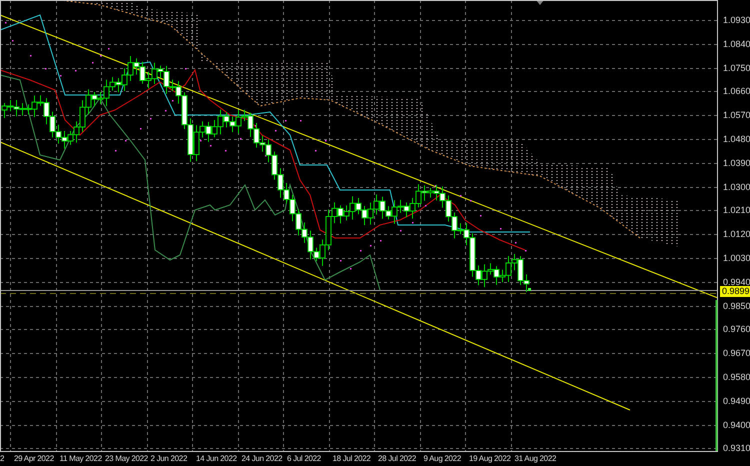 This screenshot has height=466, width=750. What do you see at coordinates (529, 289) in the screenshot?
I see `current-bar-marker` at bounding box center [529, 289].